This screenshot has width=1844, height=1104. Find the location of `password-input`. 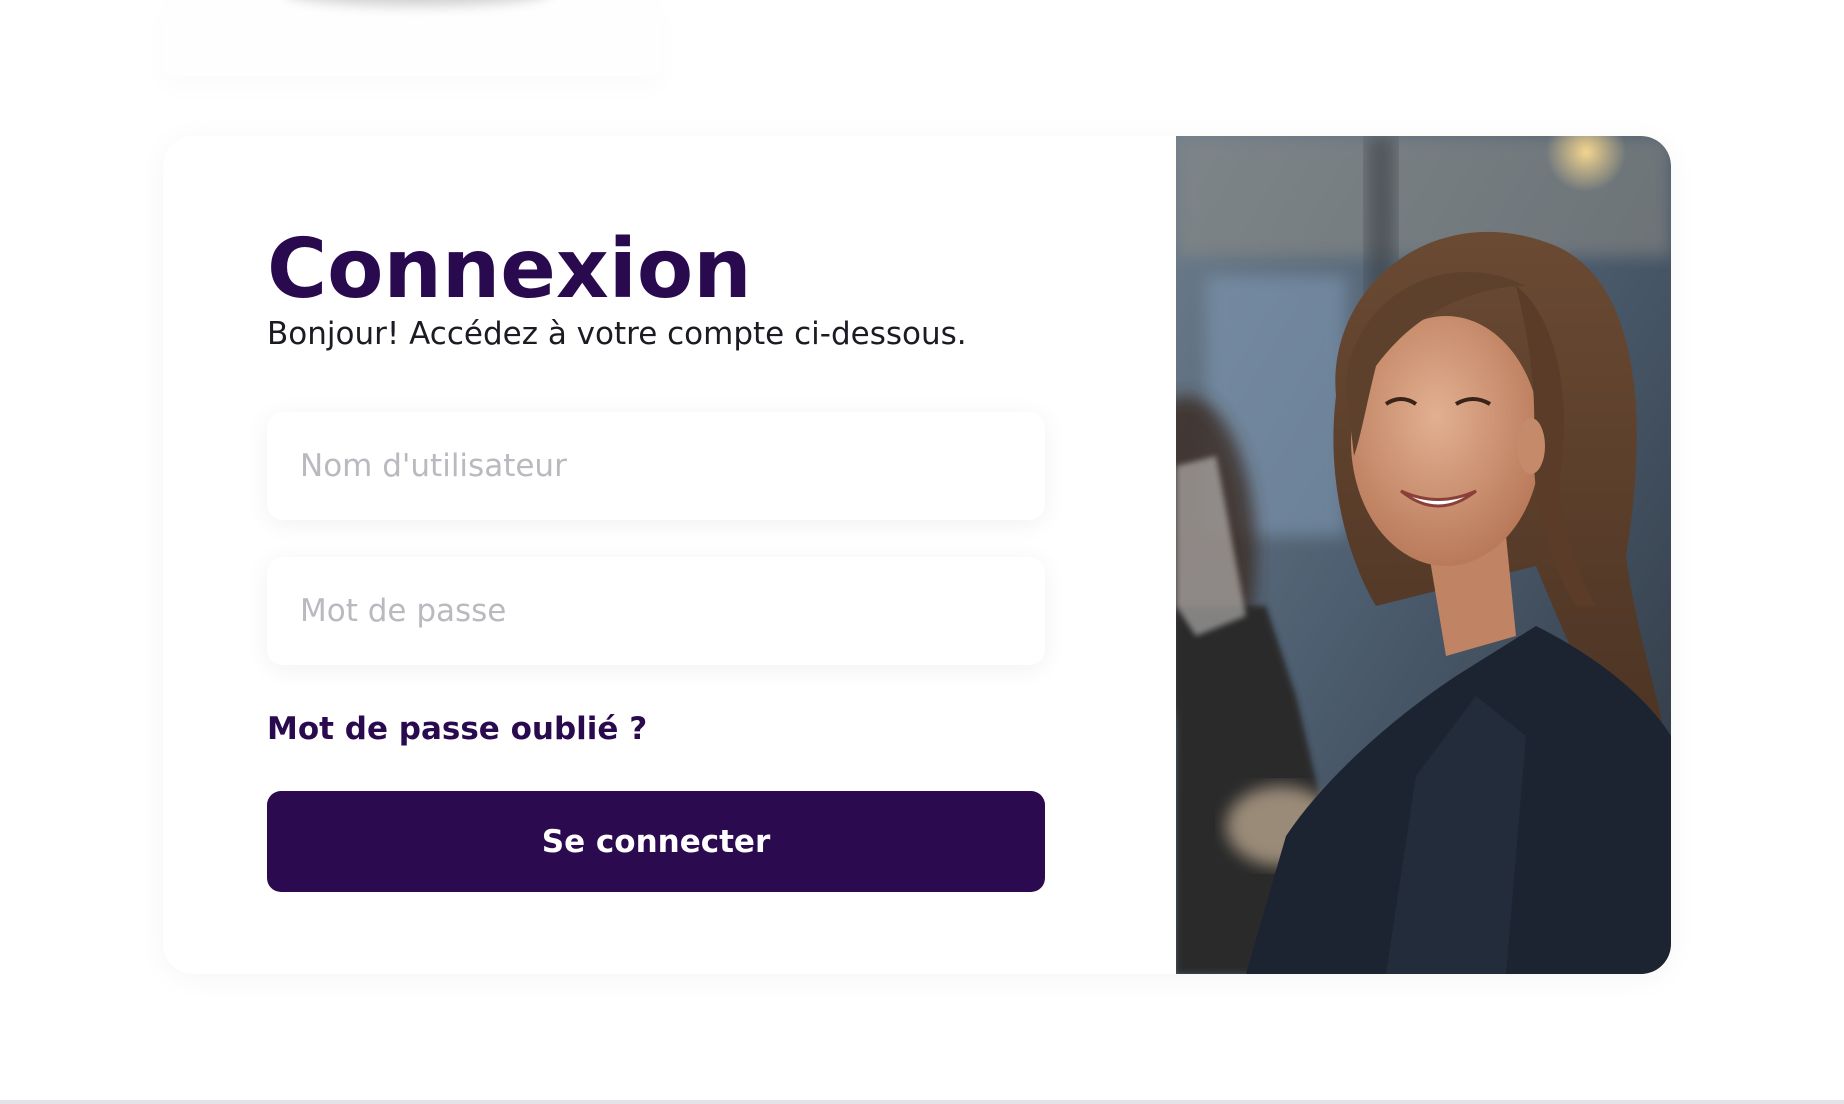

password-input is located at coordinates (656, 611).